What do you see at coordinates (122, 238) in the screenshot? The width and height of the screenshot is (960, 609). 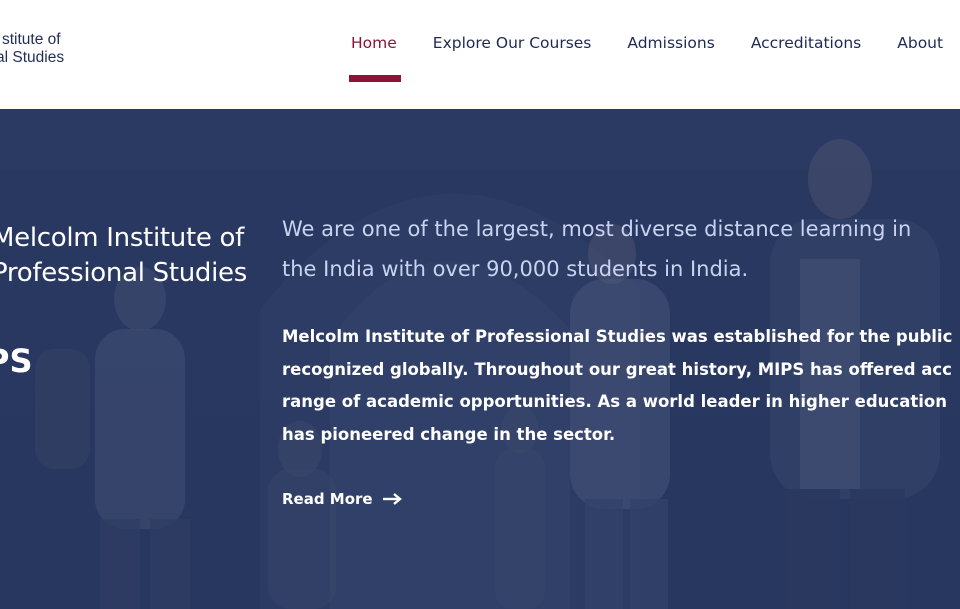 I see `institute-name-line-1: Melcolm Institute of` at bounding box center [122, 238].